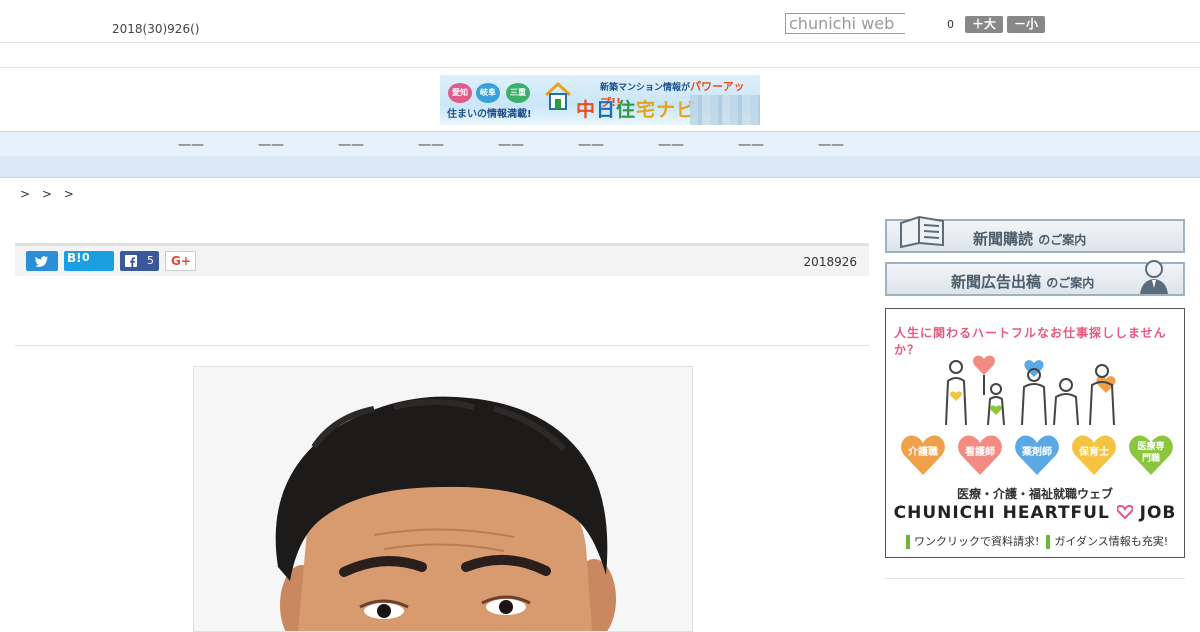 This screenshot has width=1200, height=632. I want to click on person-icon, so click(1154, 277).